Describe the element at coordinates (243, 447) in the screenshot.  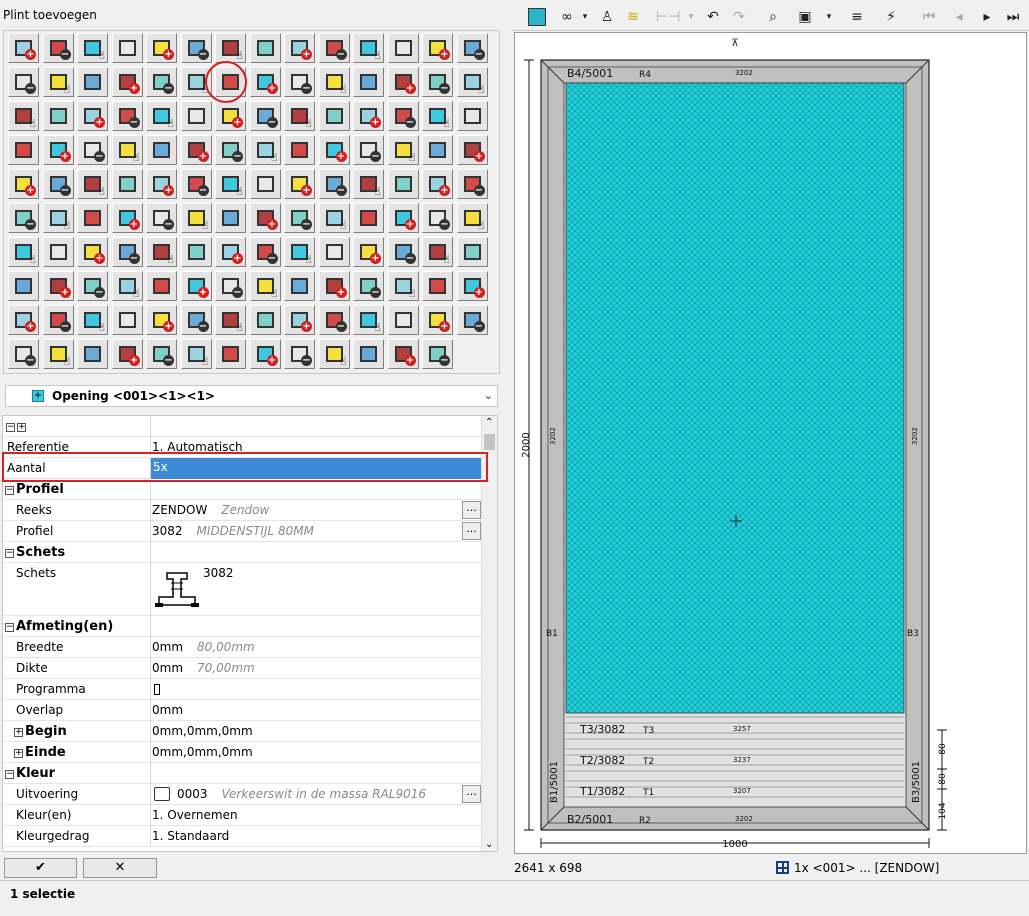
I see `row-referentie: Referentie 1. Automatisch` at that location.